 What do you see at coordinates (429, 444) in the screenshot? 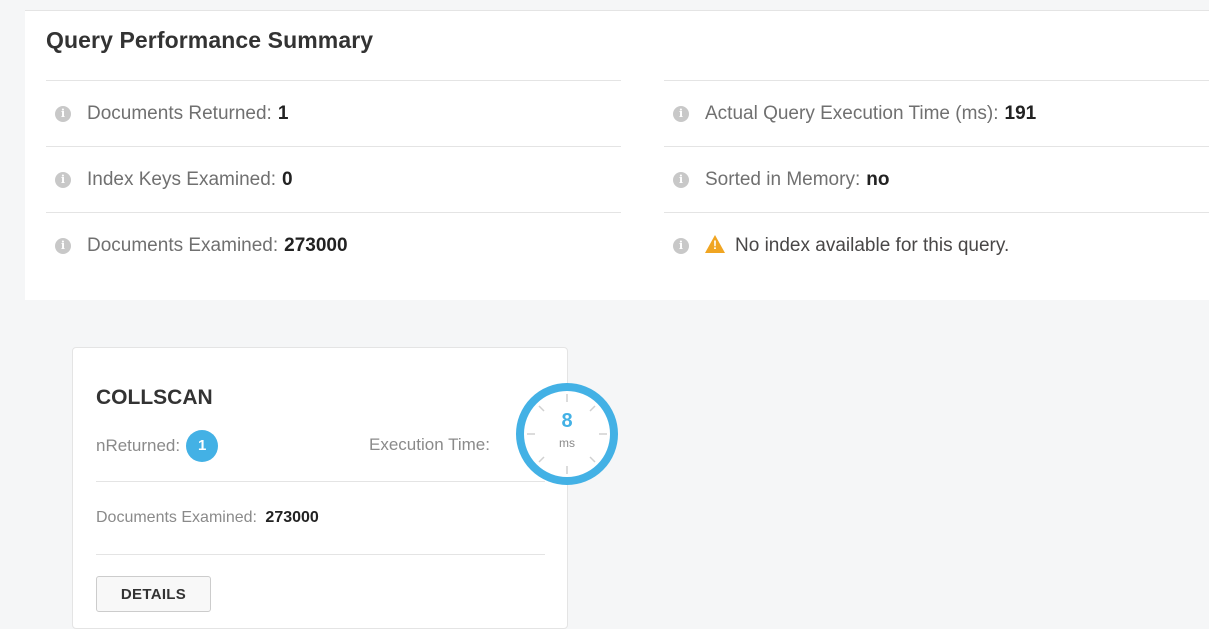
I see `execution-time-label: Execution Time:` at bounding box center [429, 444].